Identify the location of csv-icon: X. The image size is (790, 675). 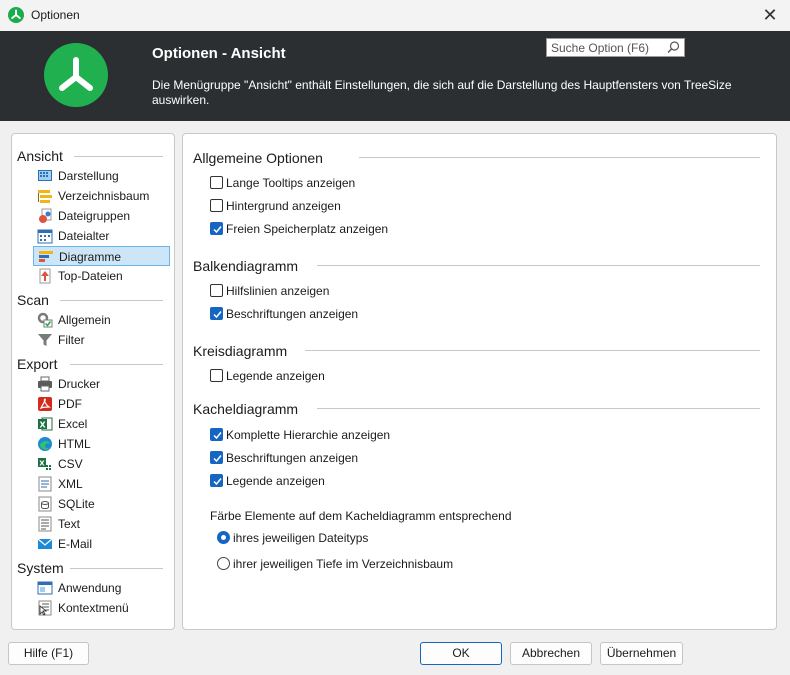
(45, 464).